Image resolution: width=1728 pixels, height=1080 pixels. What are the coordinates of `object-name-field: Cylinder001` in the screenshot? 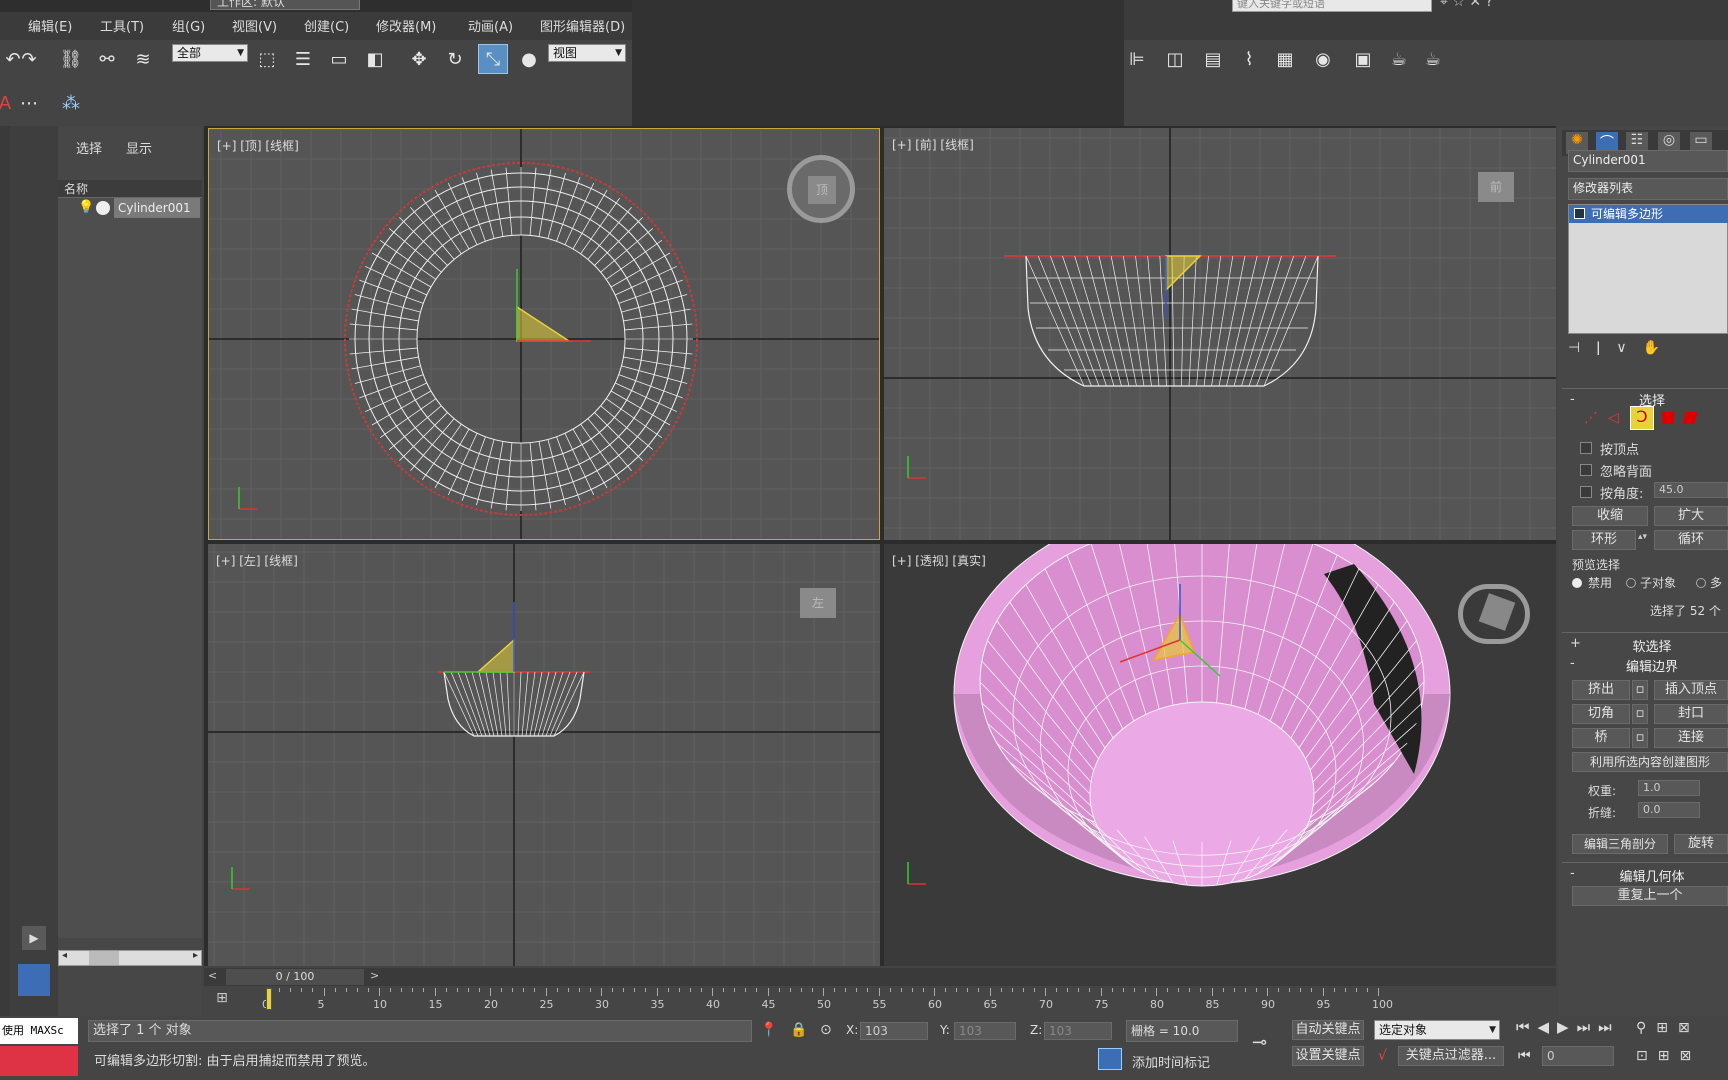 It's located at (1648, 161).